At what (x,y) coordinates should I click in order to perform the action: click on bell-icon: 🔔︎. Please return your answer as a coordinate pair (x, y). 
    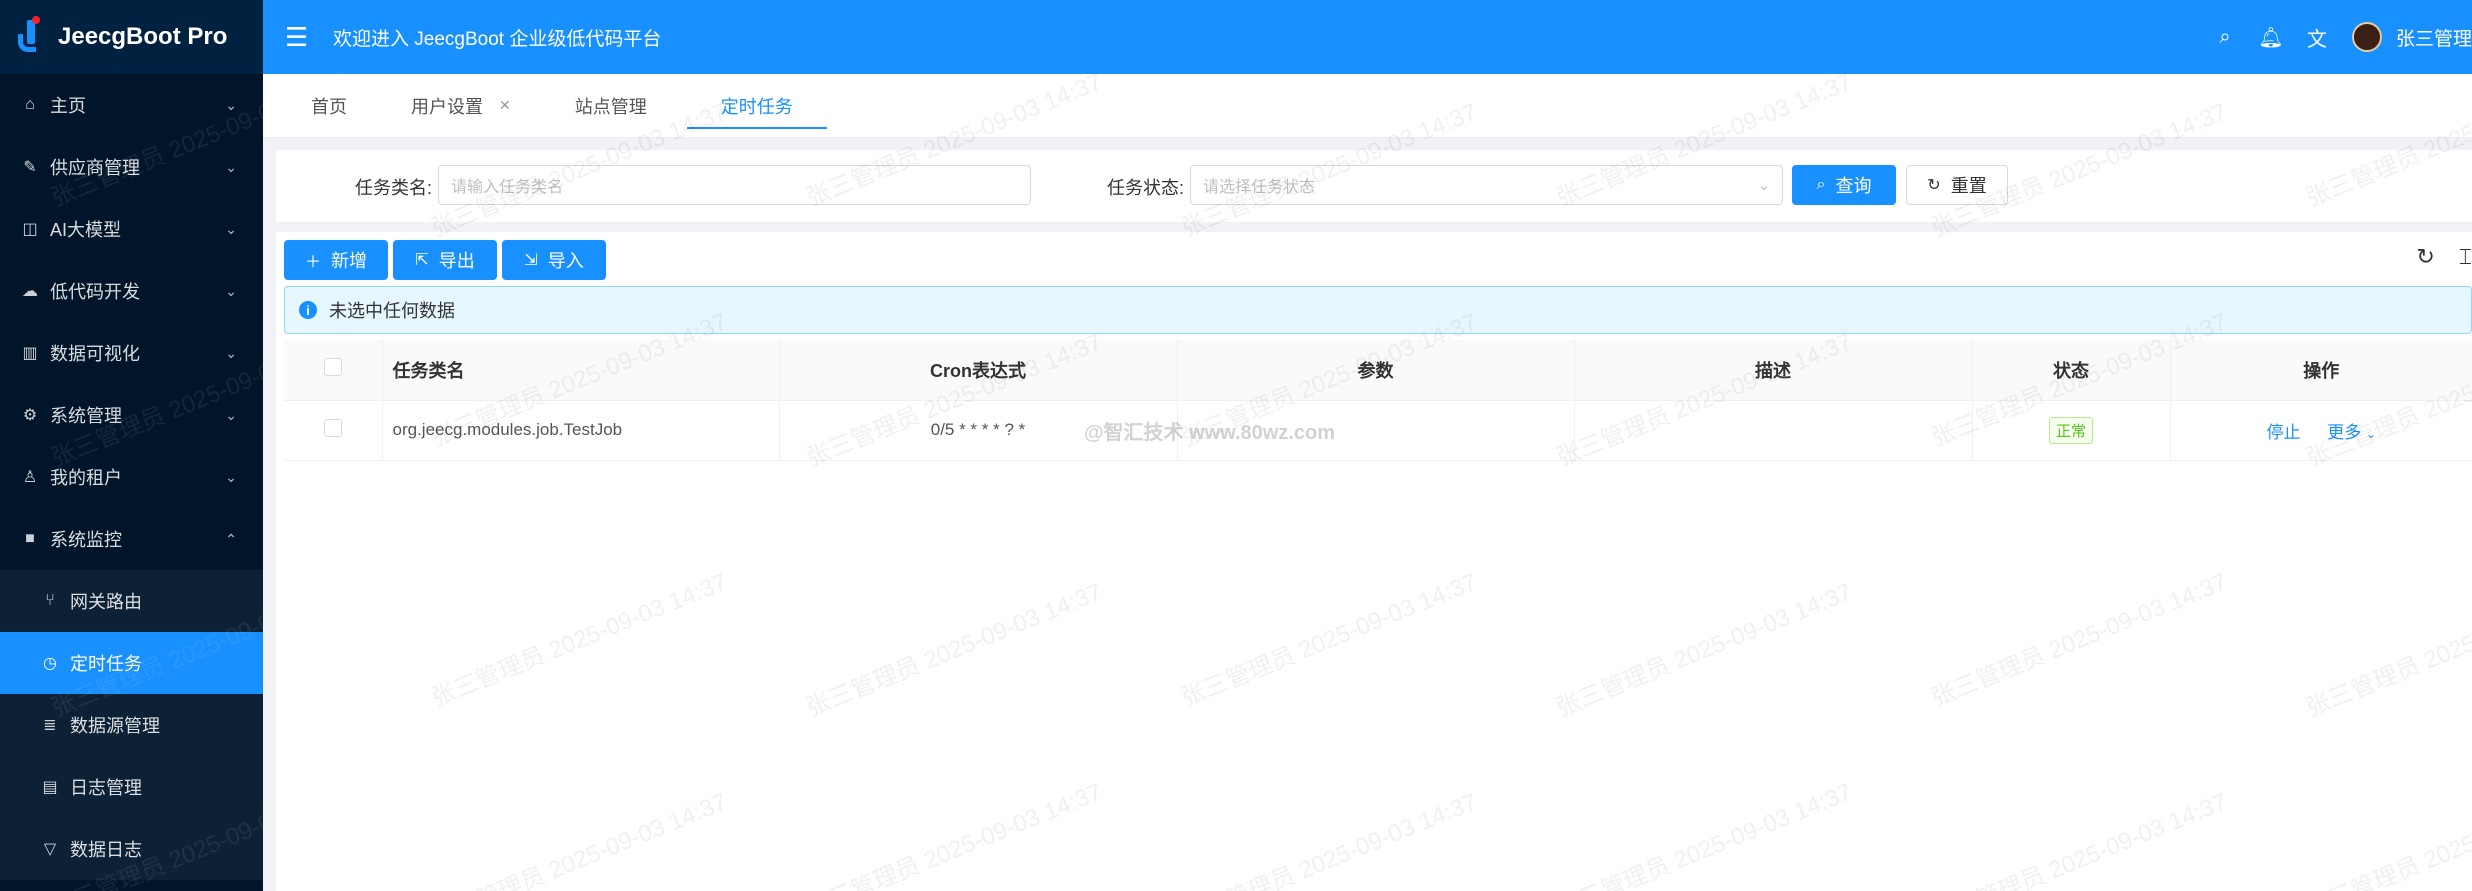
    Looking at the image, I should click on (2271, 37).